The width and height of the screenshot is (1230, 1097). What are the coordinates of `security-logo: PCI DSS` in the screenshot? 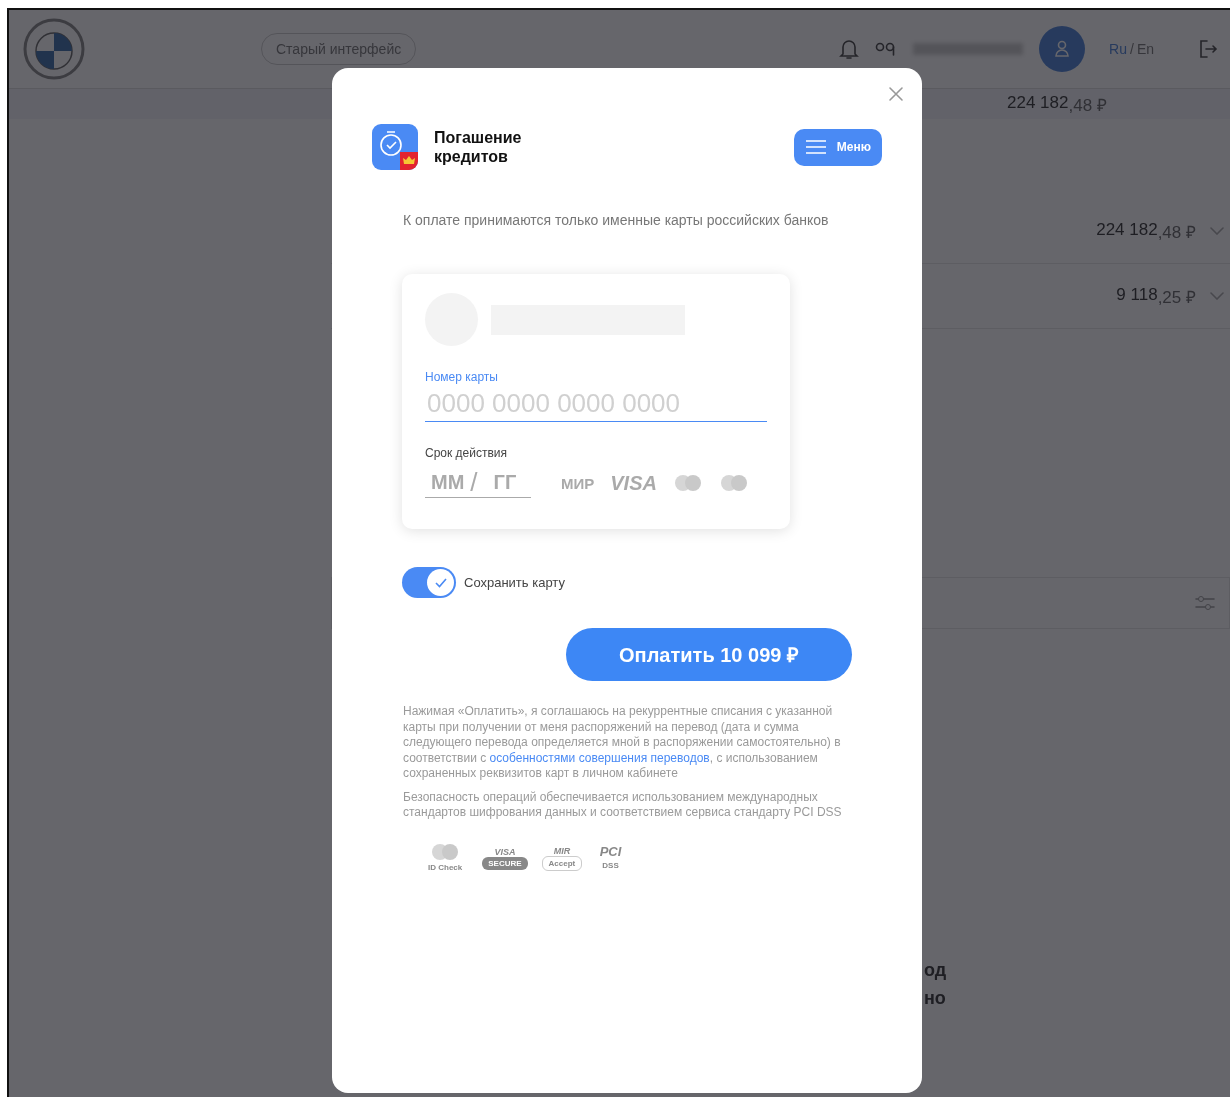 It's located at (610, 858).